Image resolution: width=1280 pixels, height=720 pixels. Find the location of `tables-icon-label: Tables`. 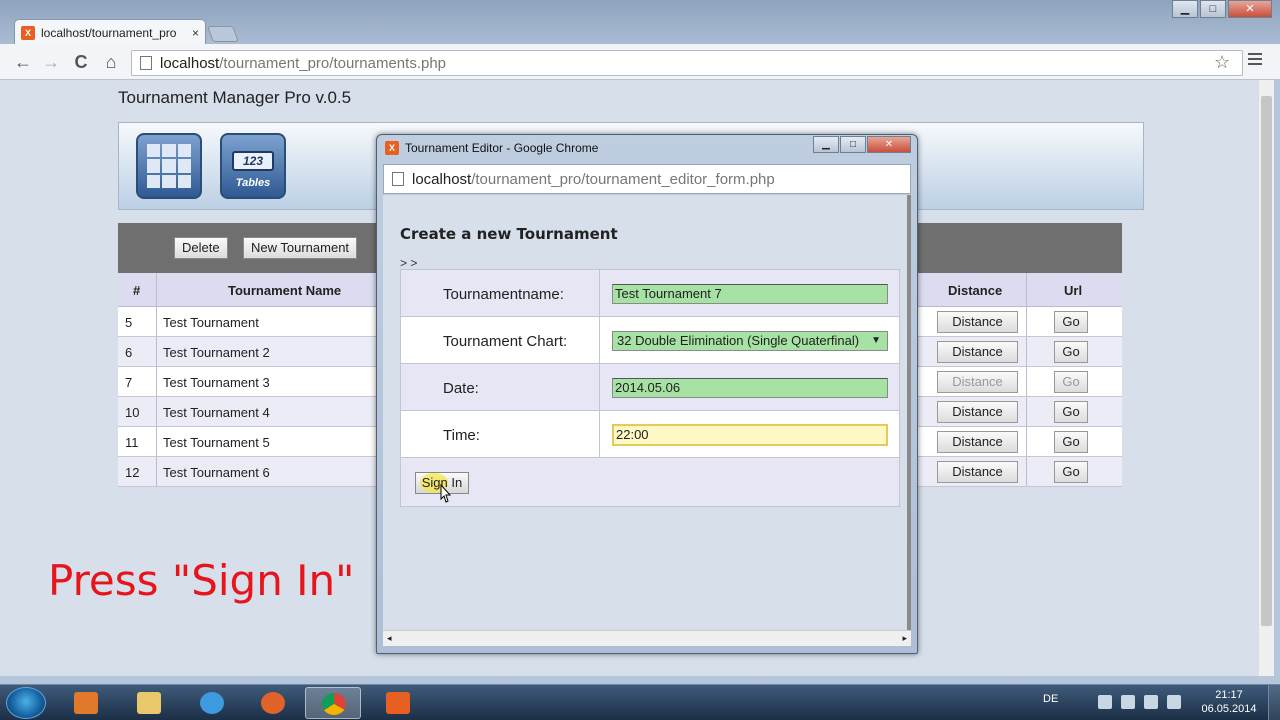

tables-icon-label: Tables is located at coordinates (253, 183).